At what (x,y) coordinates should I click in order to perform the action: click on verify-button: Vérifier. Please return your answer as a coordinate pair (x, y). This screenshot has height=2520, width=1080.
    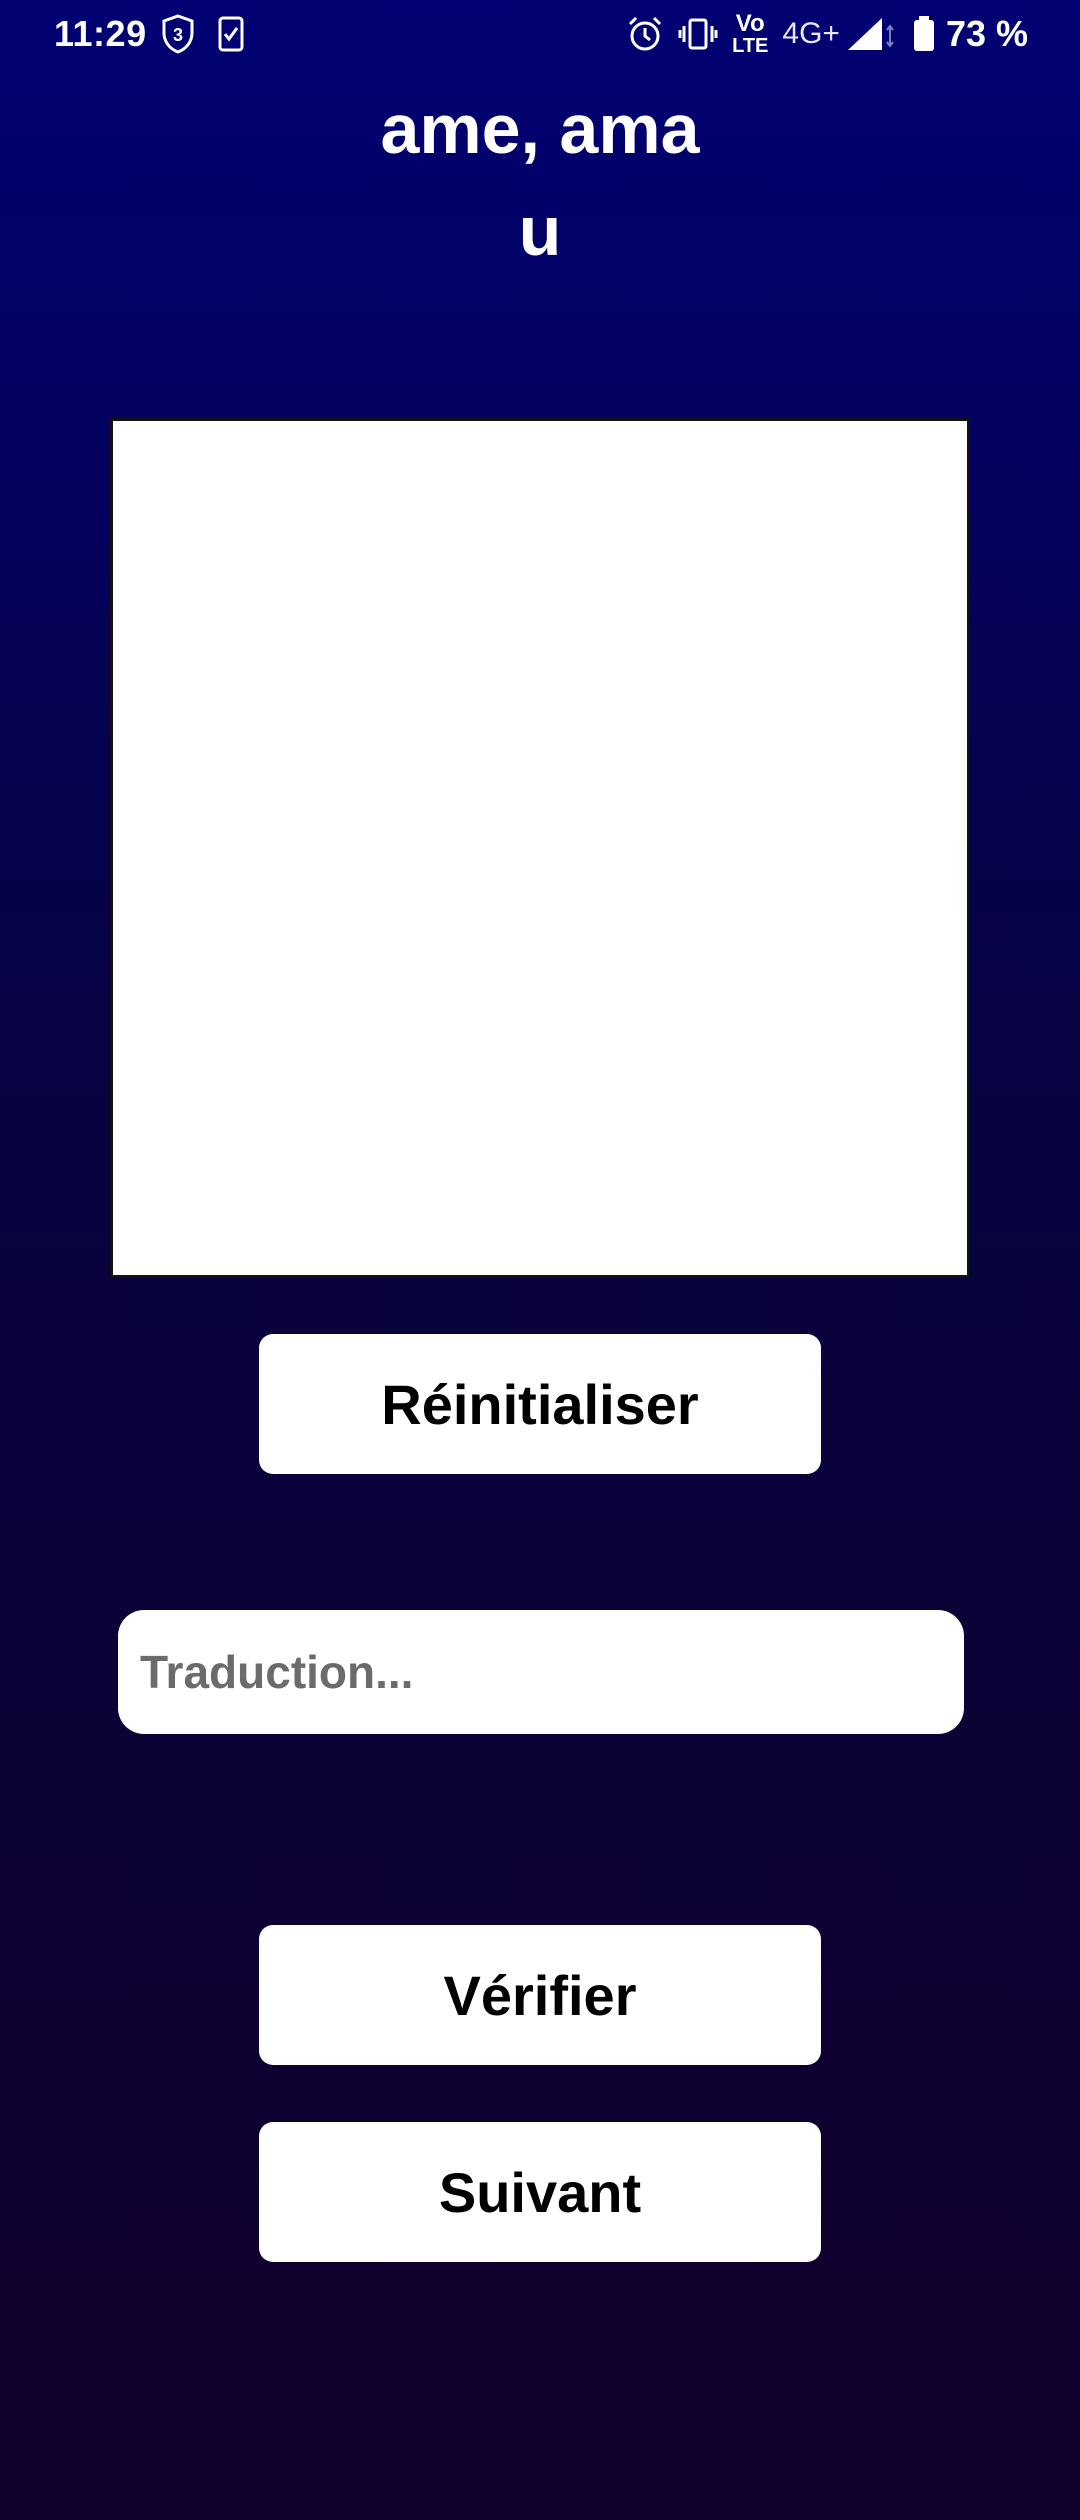
    Looking at the image, I should click on (540, 1995).